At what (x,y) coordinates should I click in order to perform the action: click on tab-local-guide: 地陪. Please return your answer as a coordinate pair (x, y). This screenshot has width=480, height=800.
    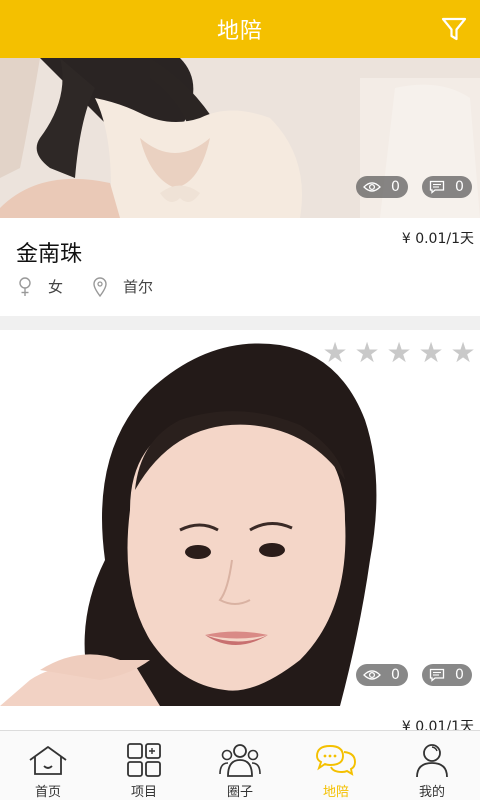
    Looking at the image, I should click on (336, 765).